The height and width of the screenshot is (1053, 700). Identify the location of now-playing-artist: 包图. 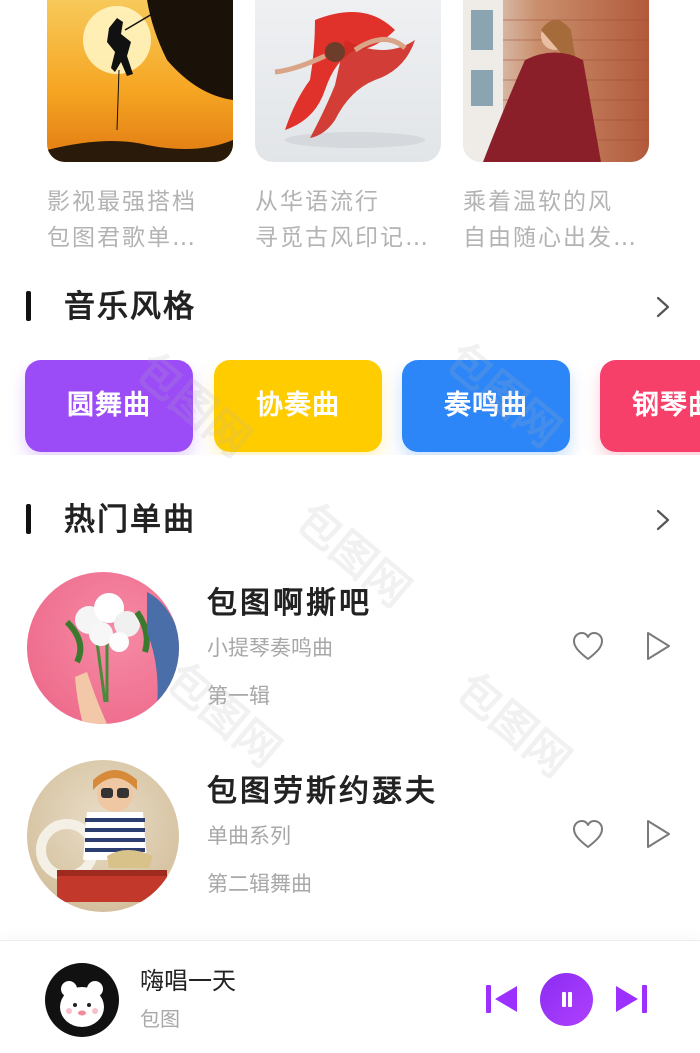
(160, 1019).